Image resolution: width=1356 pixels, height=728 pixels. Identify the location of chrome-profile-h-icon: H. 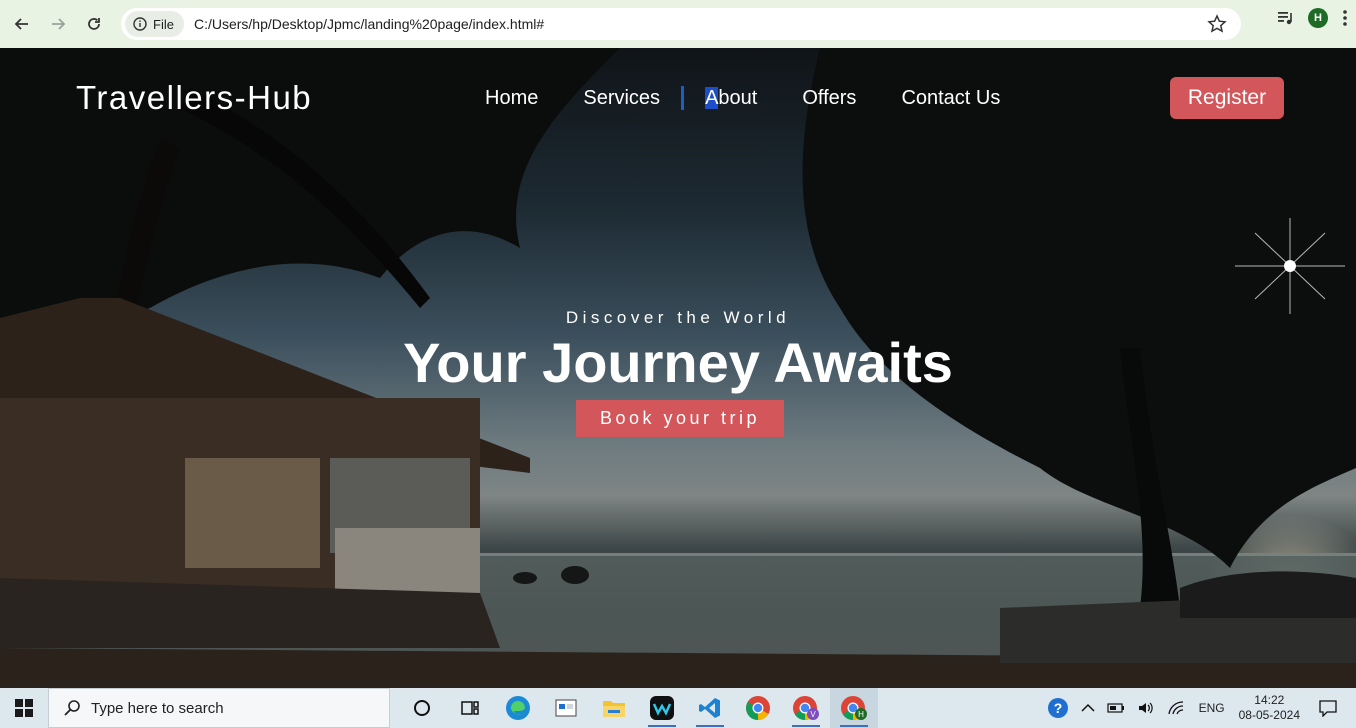
(854, 708).